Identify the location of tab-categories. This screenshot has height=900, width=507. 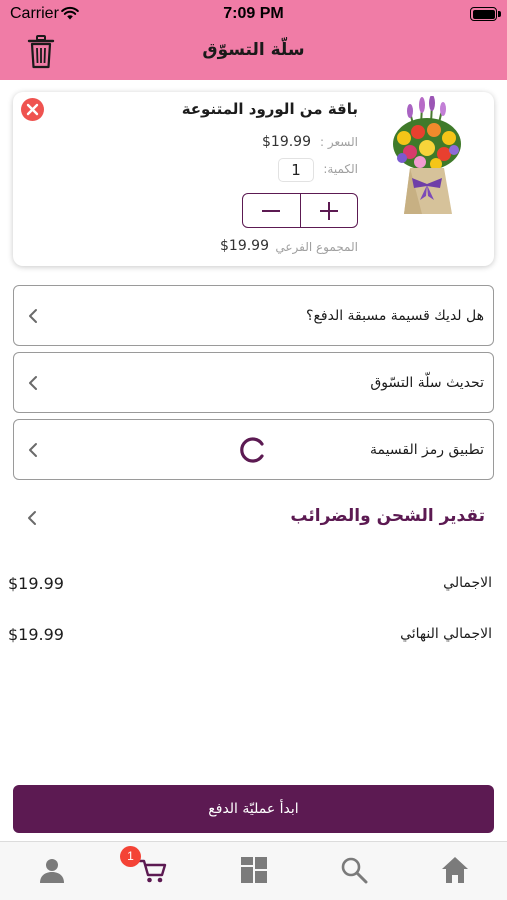
(254, 871).